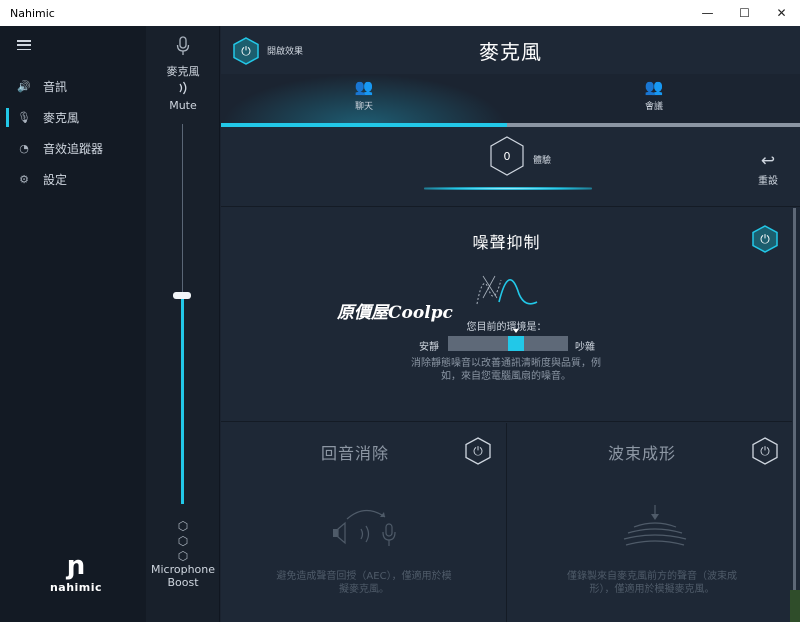  I want to click on sidebar-item-label: 麥克風, so click(61, 118).